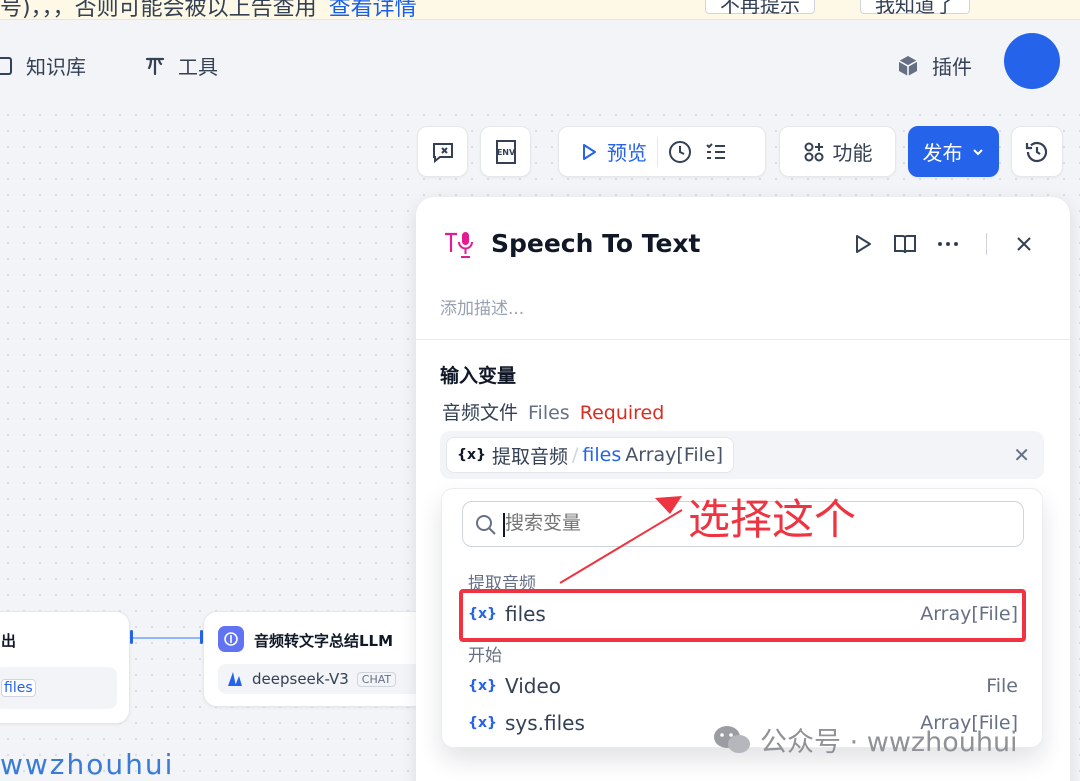 Image resolution: width=1080 pixels, height=781 pixels. I want to click on annotation-text: 选择这个, so click(772, 519).